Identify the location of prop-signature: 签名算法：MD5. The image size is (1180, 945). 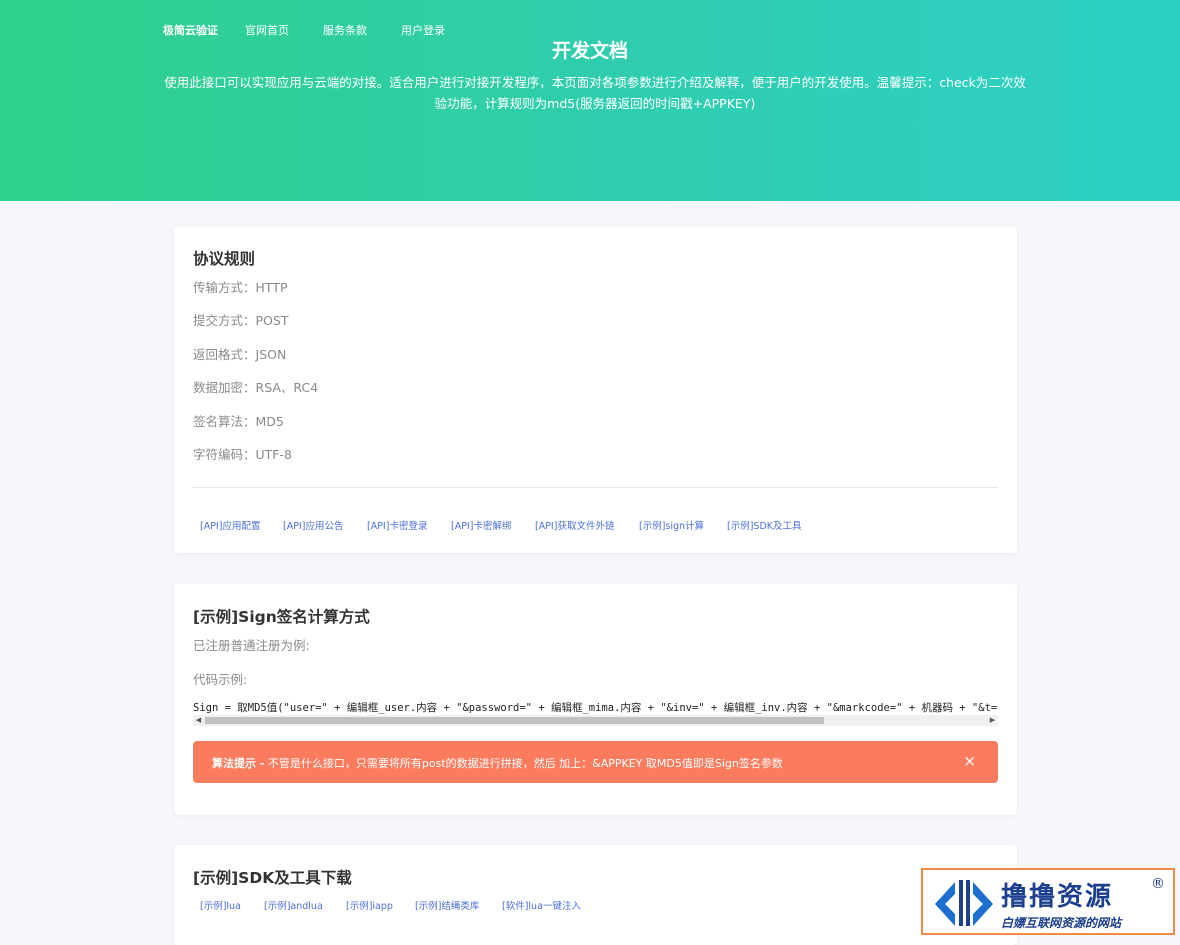
(238, 420).